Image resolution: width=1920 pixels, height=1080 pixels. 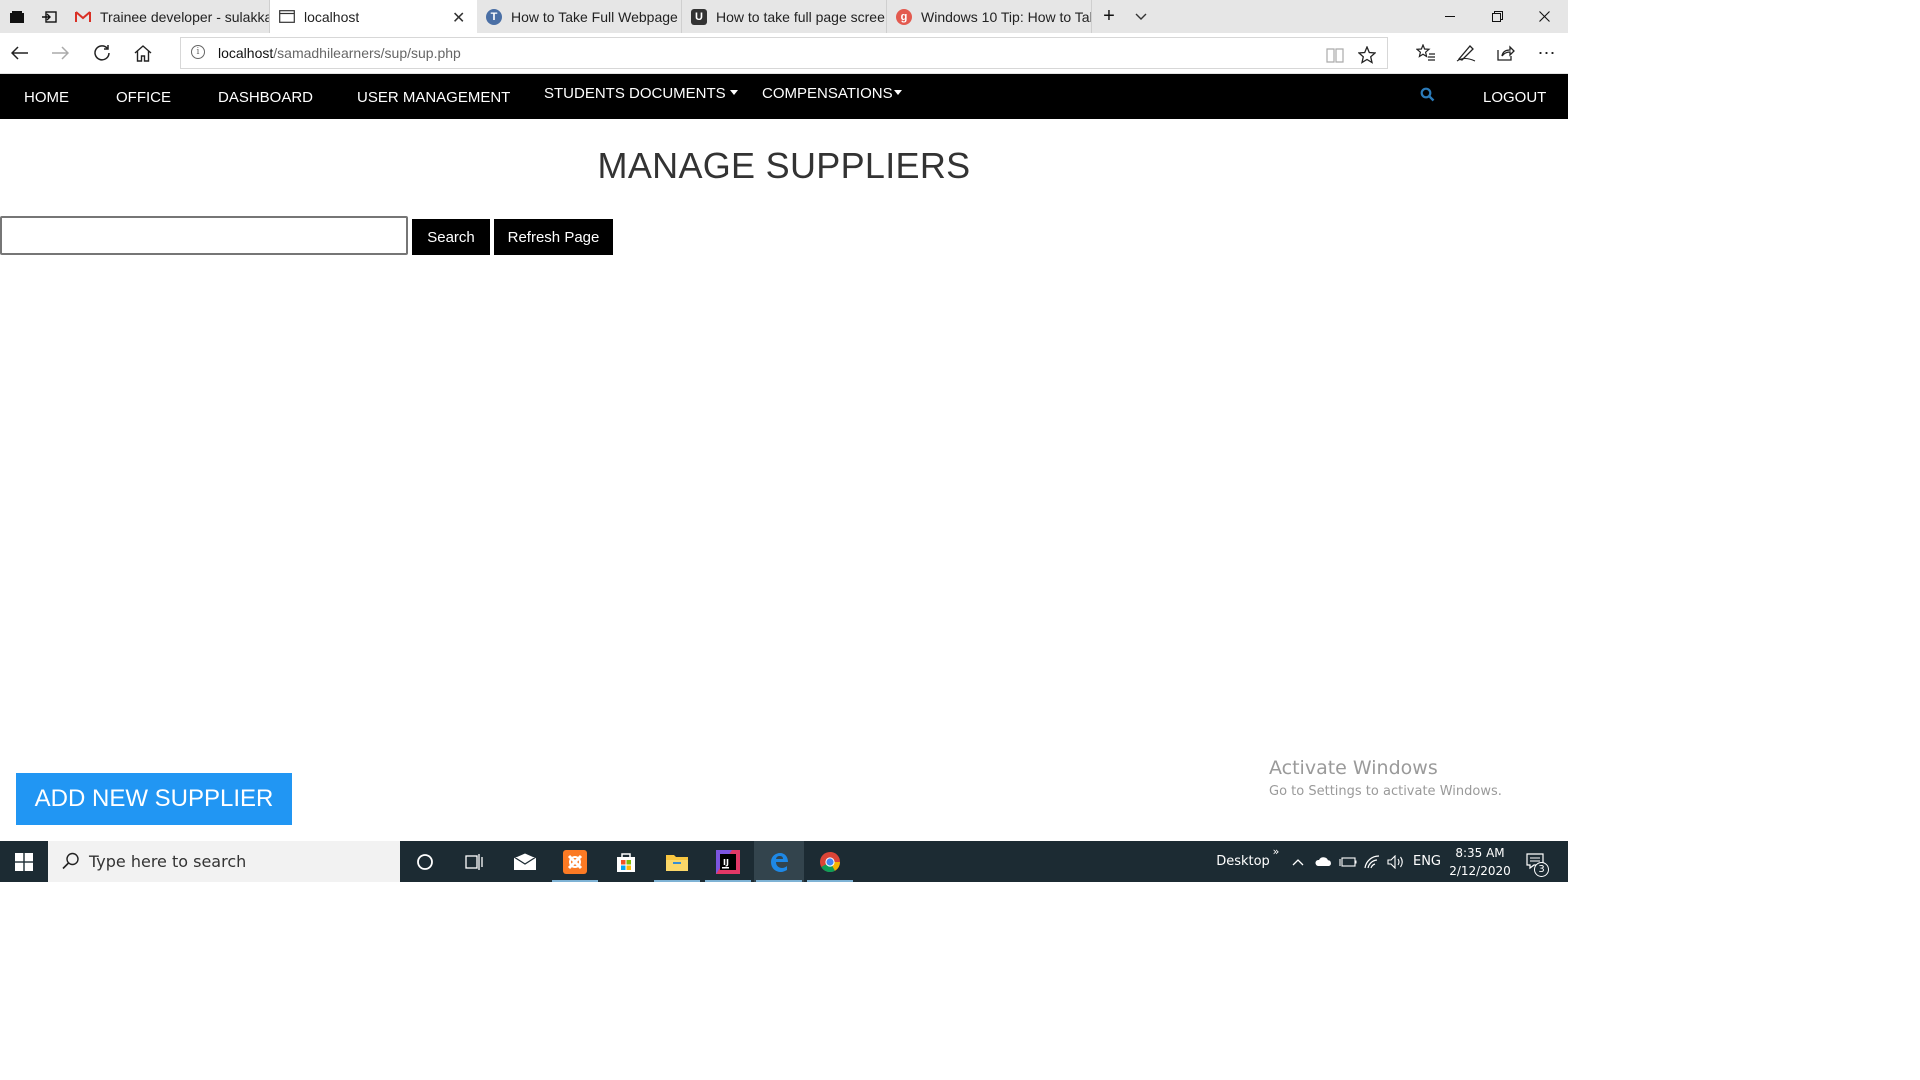 What do you see at coordinates (20, 53) in the screenshot?
I see `back-icon` at bounding box center [20, 53].